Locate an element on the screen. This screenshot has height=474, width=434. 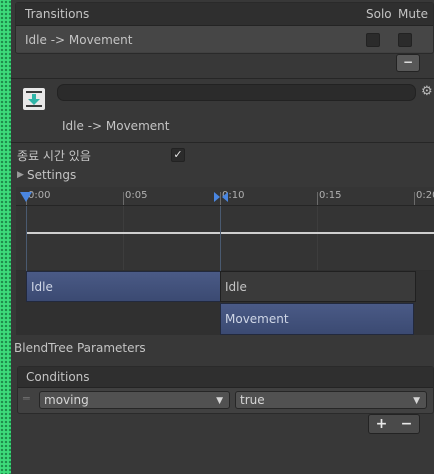
transitions-list: Transitions Solo Mute Idle -> Movement is located at coordinates (224, 28).